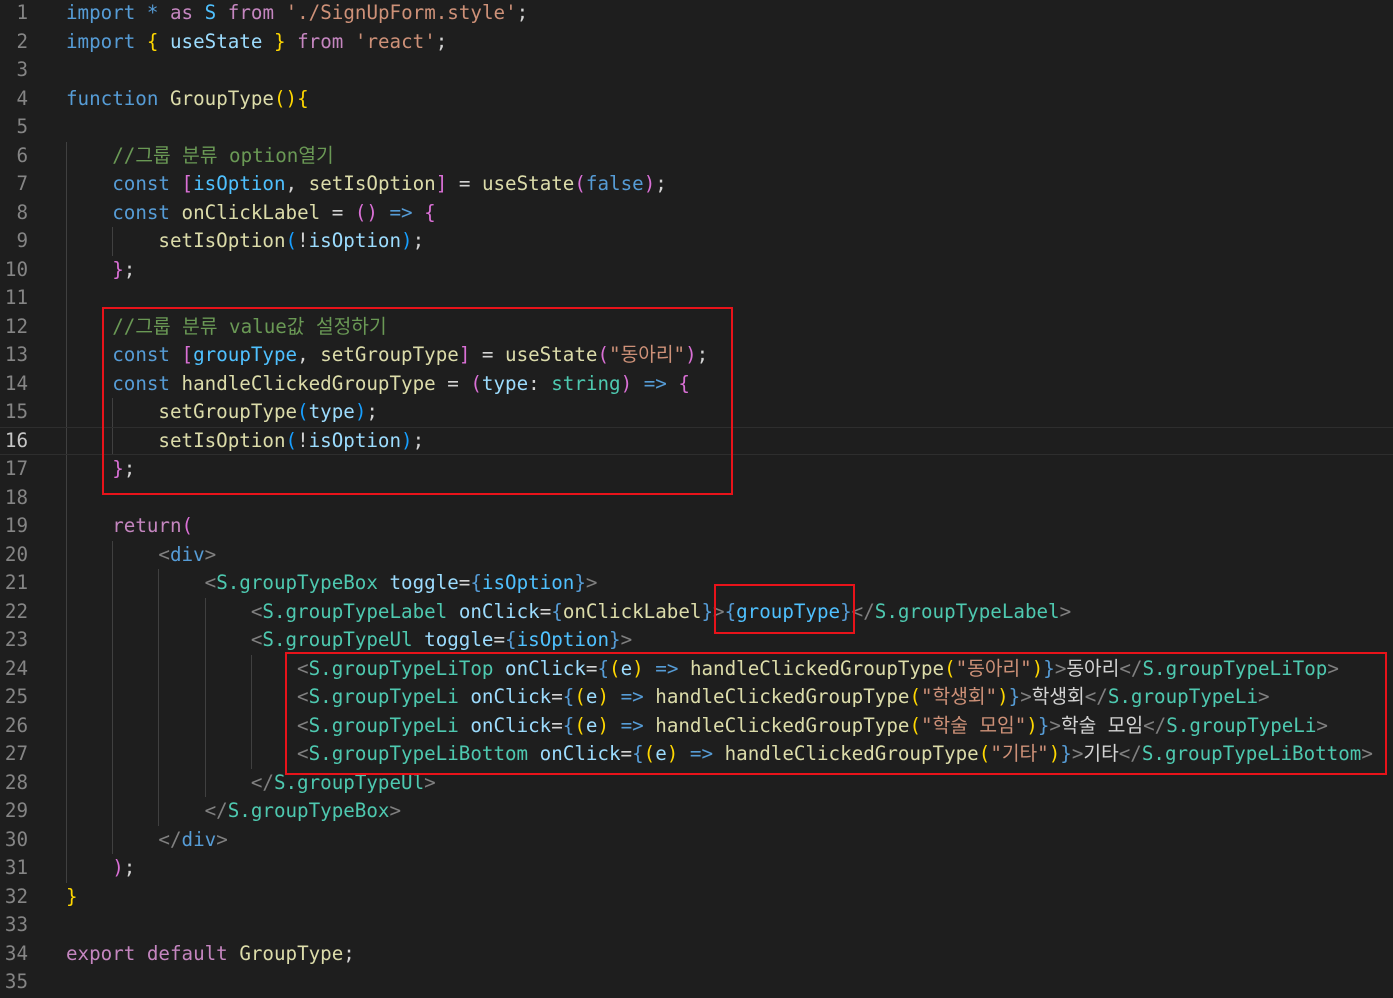  I want to click on code-token: as, so click(182, 12).